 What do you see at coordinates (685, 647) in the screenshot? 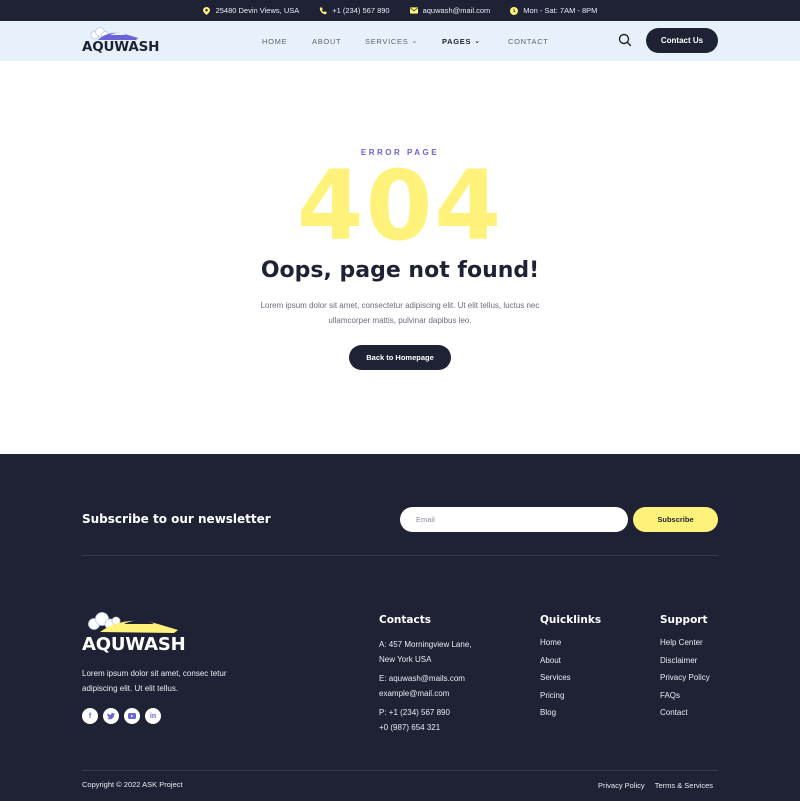
I see `support-help-center: Help Center` at bounding box center [685, 647].